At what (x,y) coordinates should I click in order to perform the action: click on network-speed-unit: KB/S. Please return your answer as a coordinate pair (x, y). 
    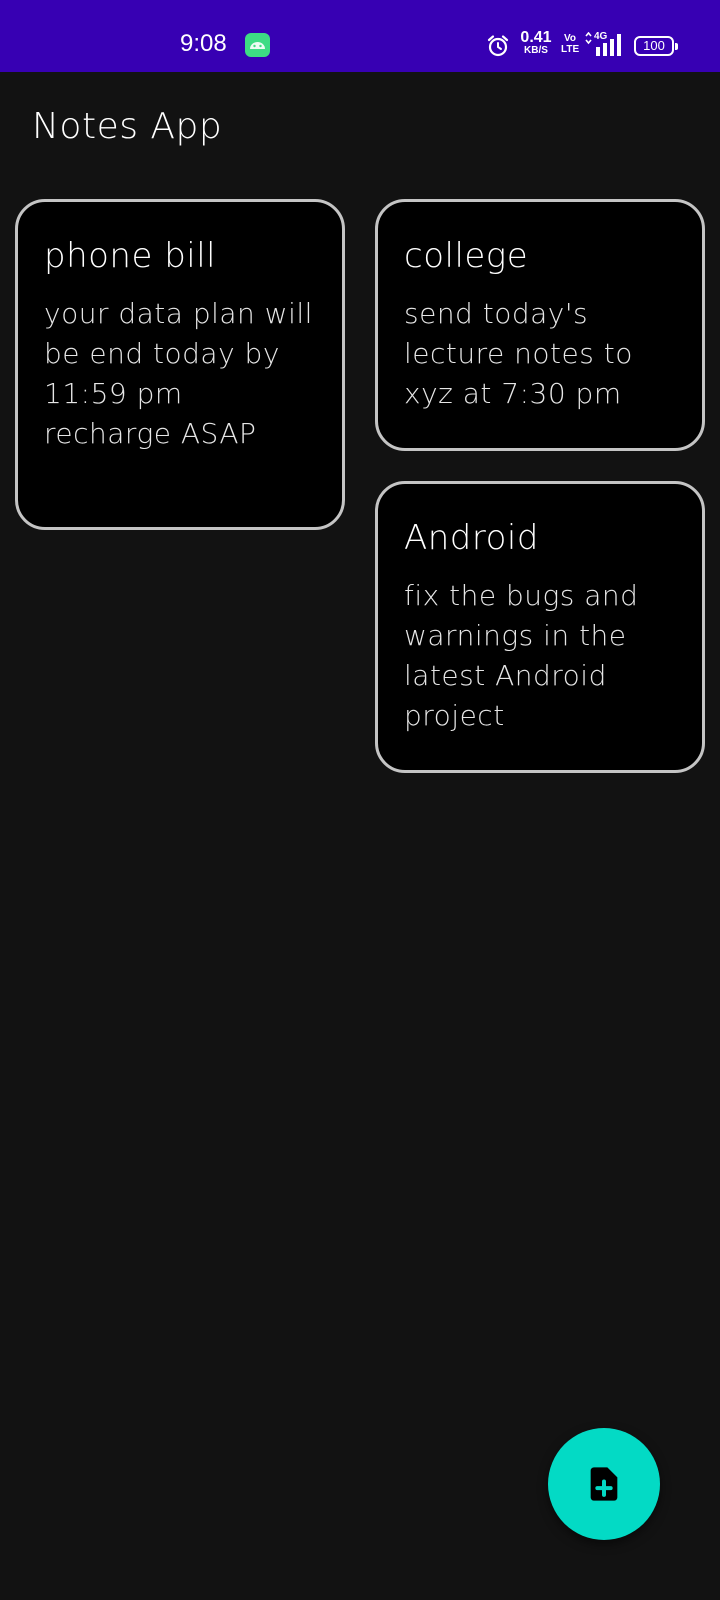
    Looking at the image, I should click on (536, 50).